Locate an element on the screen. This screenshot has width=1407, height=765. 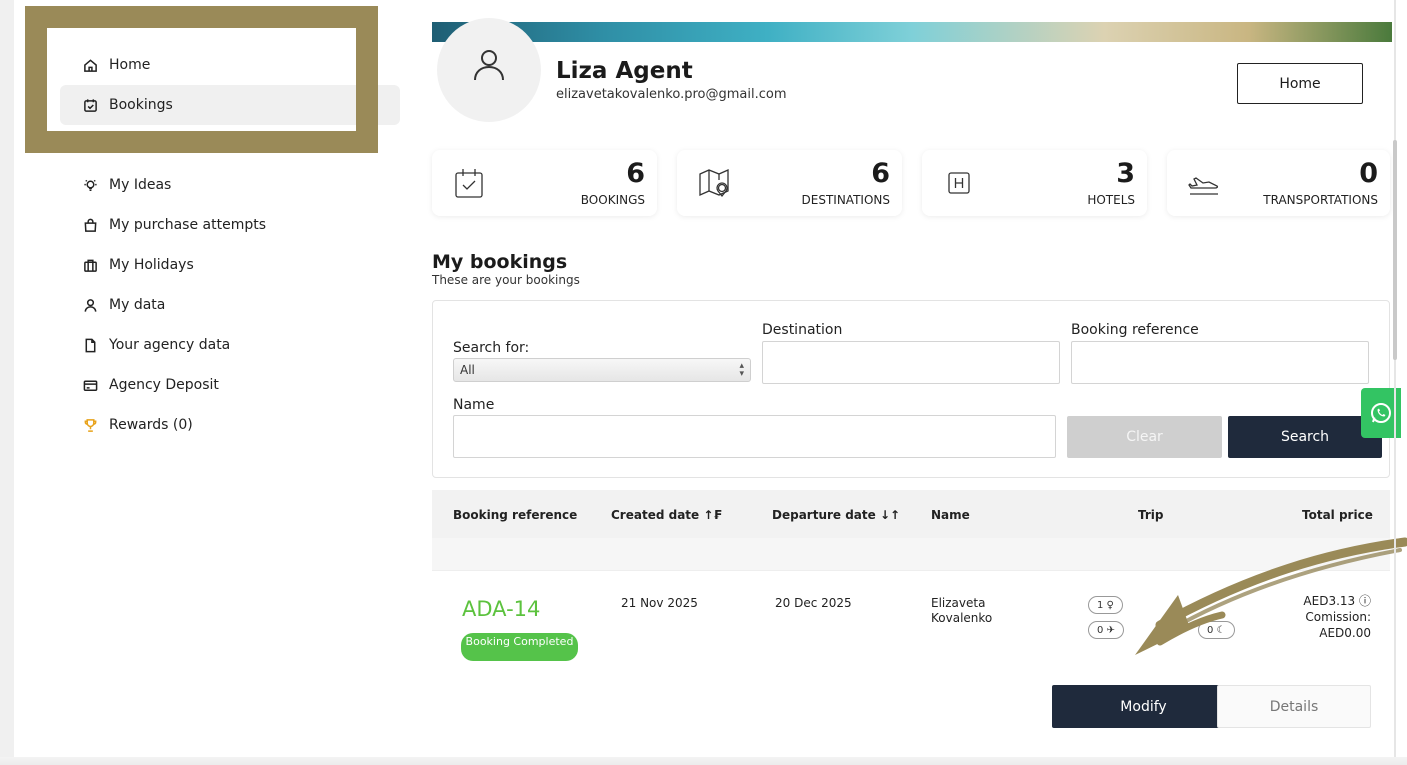
status-badge: Booking Completed is located at coordinates (519, 647).